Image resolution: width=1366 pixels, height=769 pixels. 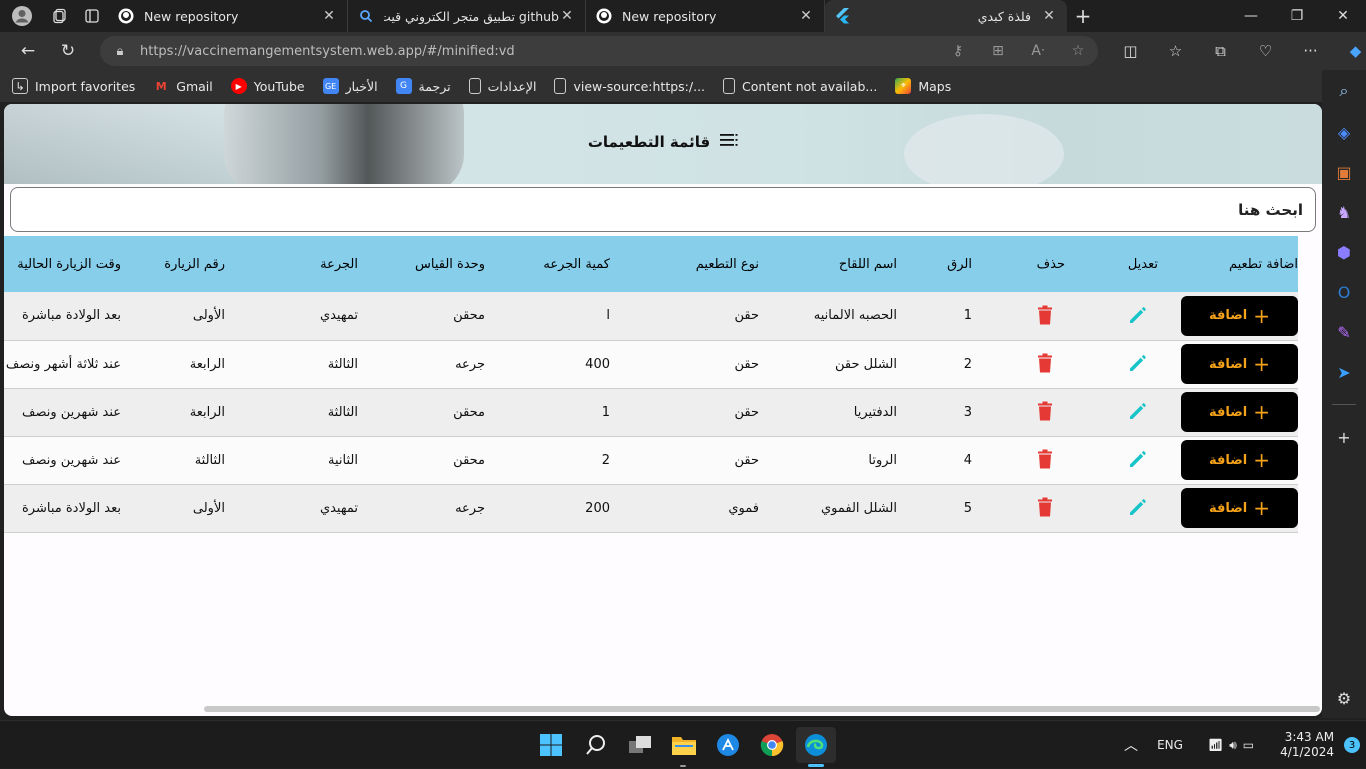 What do you see at coordinates (923, 86) in the screenshot?
I see `bookmark-maps: ⌖ Maps` at bounding box center [923, 86].